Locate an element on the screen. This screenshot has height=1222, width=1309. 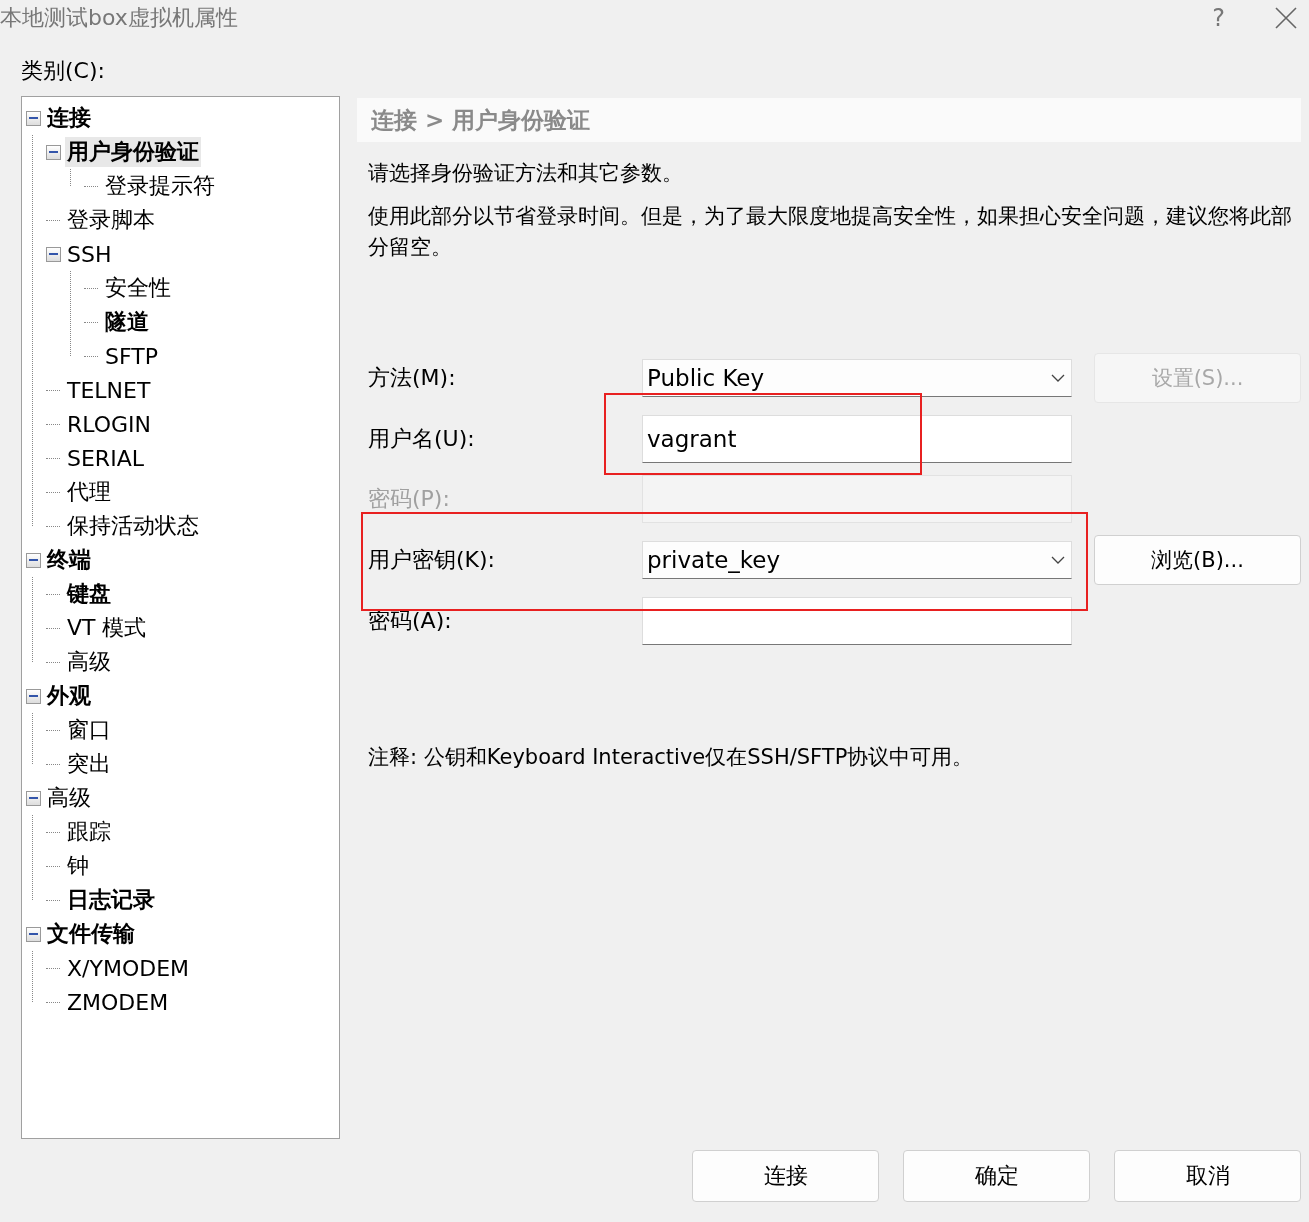
input-field: vagrant is located at coordinates (857, 439).